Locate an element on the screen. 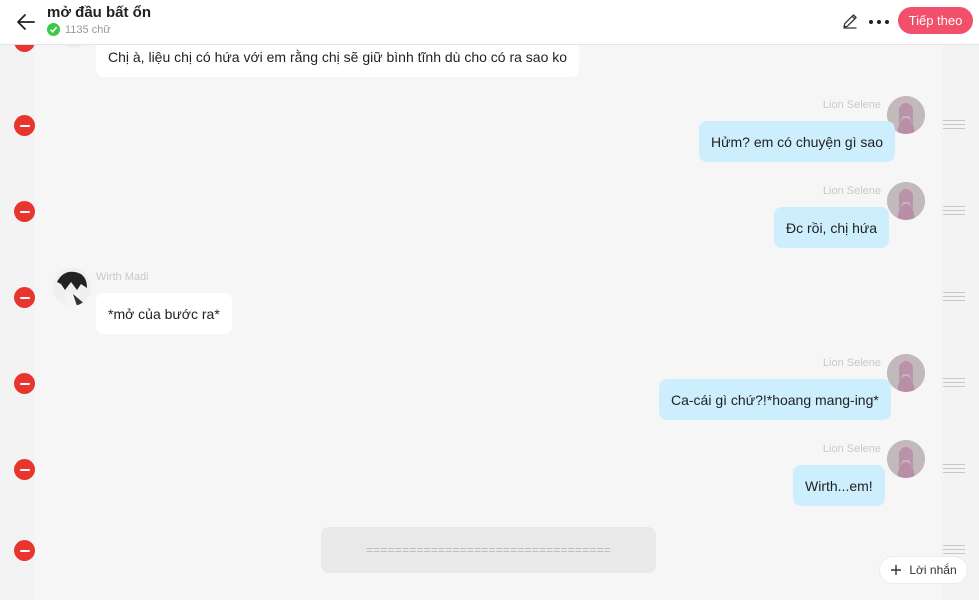 The height and width of the screenshot is (600, 979). message-bubble: *mở của bước ra* is located at coordinates (164, 313).